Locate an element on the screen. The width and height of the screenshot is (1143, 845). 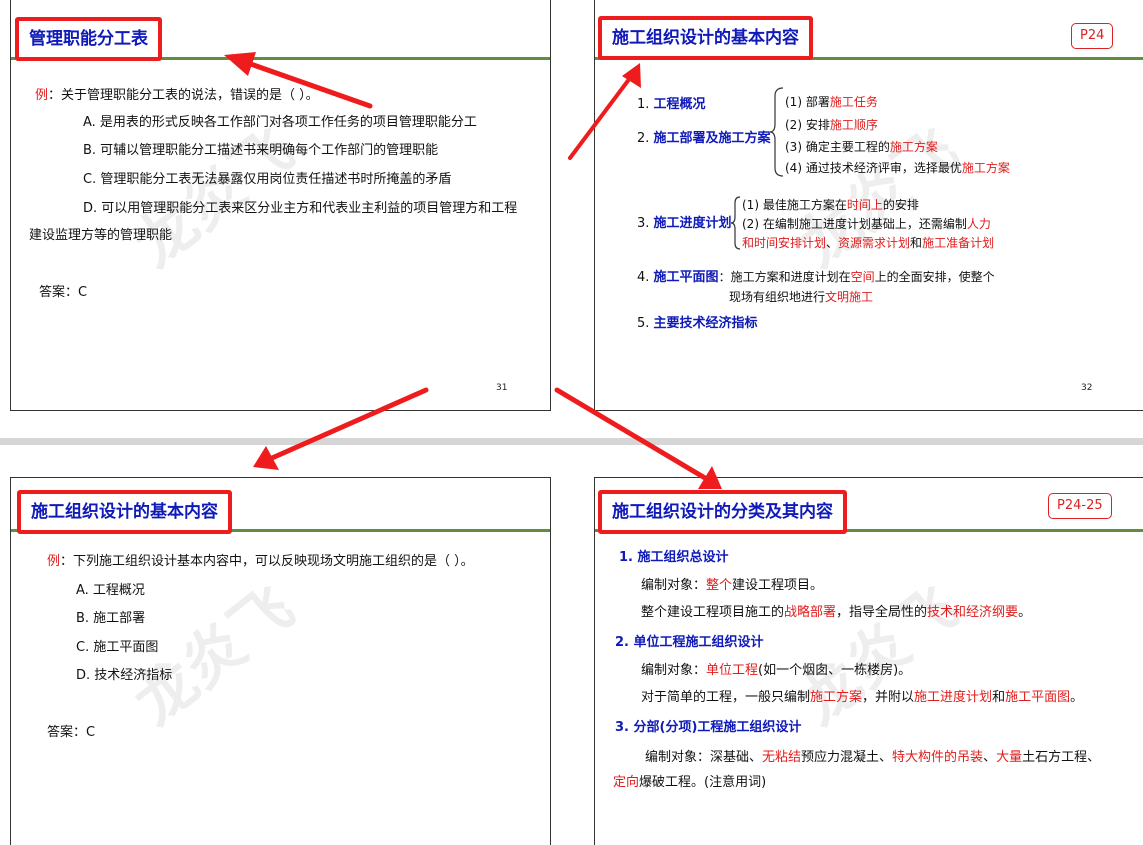
option-b: B. 施工部署 is located at coordinates (111, 618).